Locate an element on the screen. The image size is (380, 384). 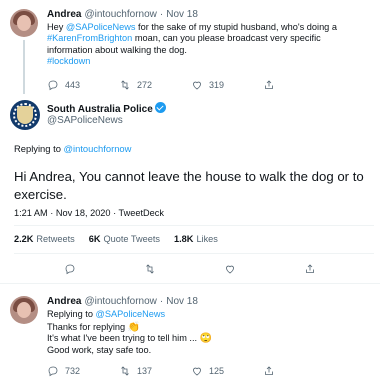
author-name: South Australia Police is located at coordinates (100, 109).